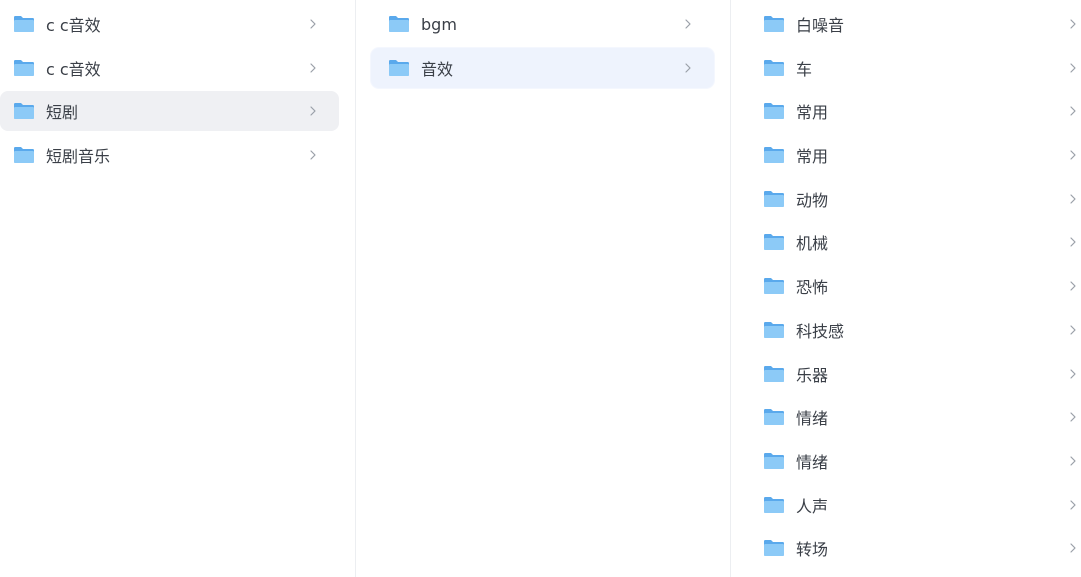 The width and height of the screenshot is (1081, 577). What do you see at coordinates (169, 111) in the screenshot?
I see `folder-row-short-drama: 短剧` at bounding box center [169, 111].